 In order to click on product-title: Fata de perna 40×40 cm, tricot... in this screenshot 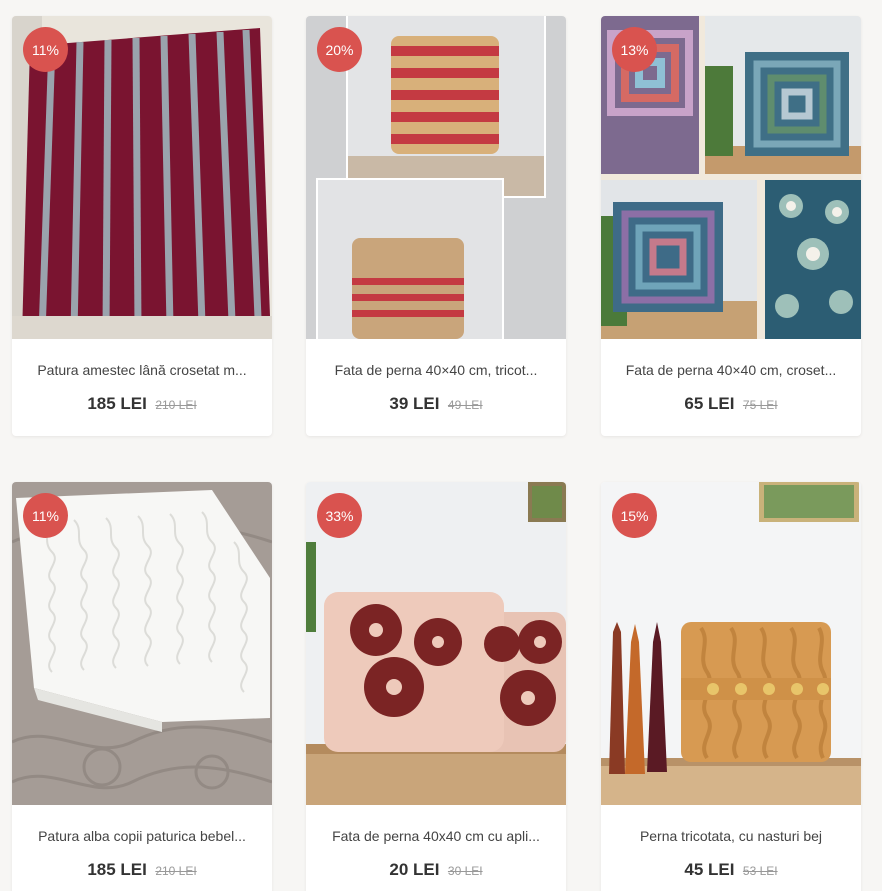, I will do `click(436, 370)`.